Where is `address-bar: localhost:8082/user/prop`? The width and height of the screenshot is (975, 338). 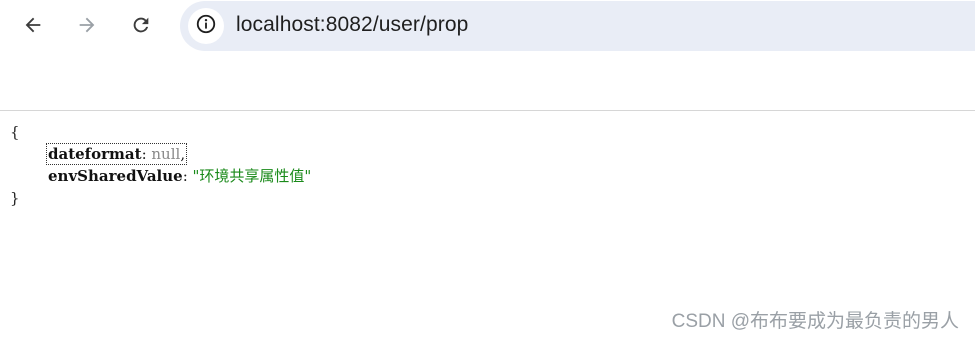
address-bar: localhost:8082/user/prop is located at coordinates (577, 26).